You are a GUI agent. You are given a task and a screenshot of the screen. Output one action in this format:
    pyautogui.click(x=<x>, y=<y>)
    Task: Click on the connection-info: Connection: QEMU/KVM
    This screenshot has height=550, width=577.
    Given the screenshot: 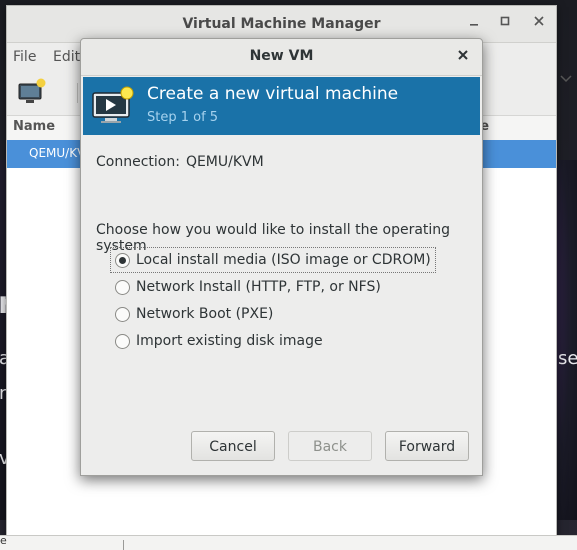 What is the action you would take?
    pyautogui.click(x=180, y=162)
    